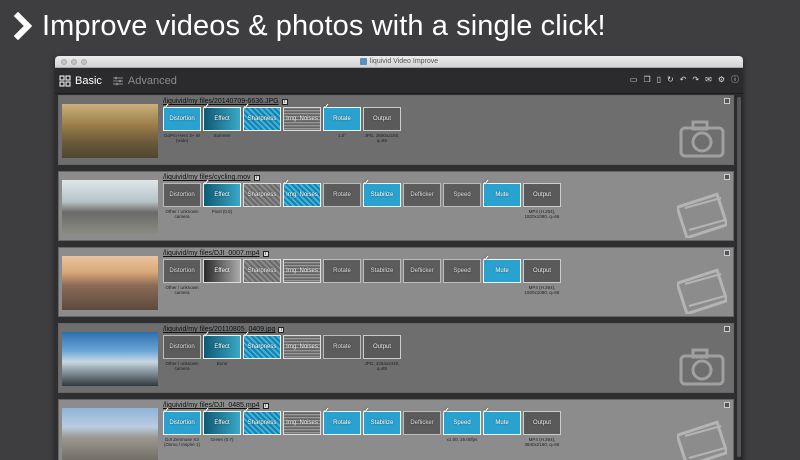  Describe the element at coordinates (302, 366) in the screenshot. I see `step-setting-text` at that location.